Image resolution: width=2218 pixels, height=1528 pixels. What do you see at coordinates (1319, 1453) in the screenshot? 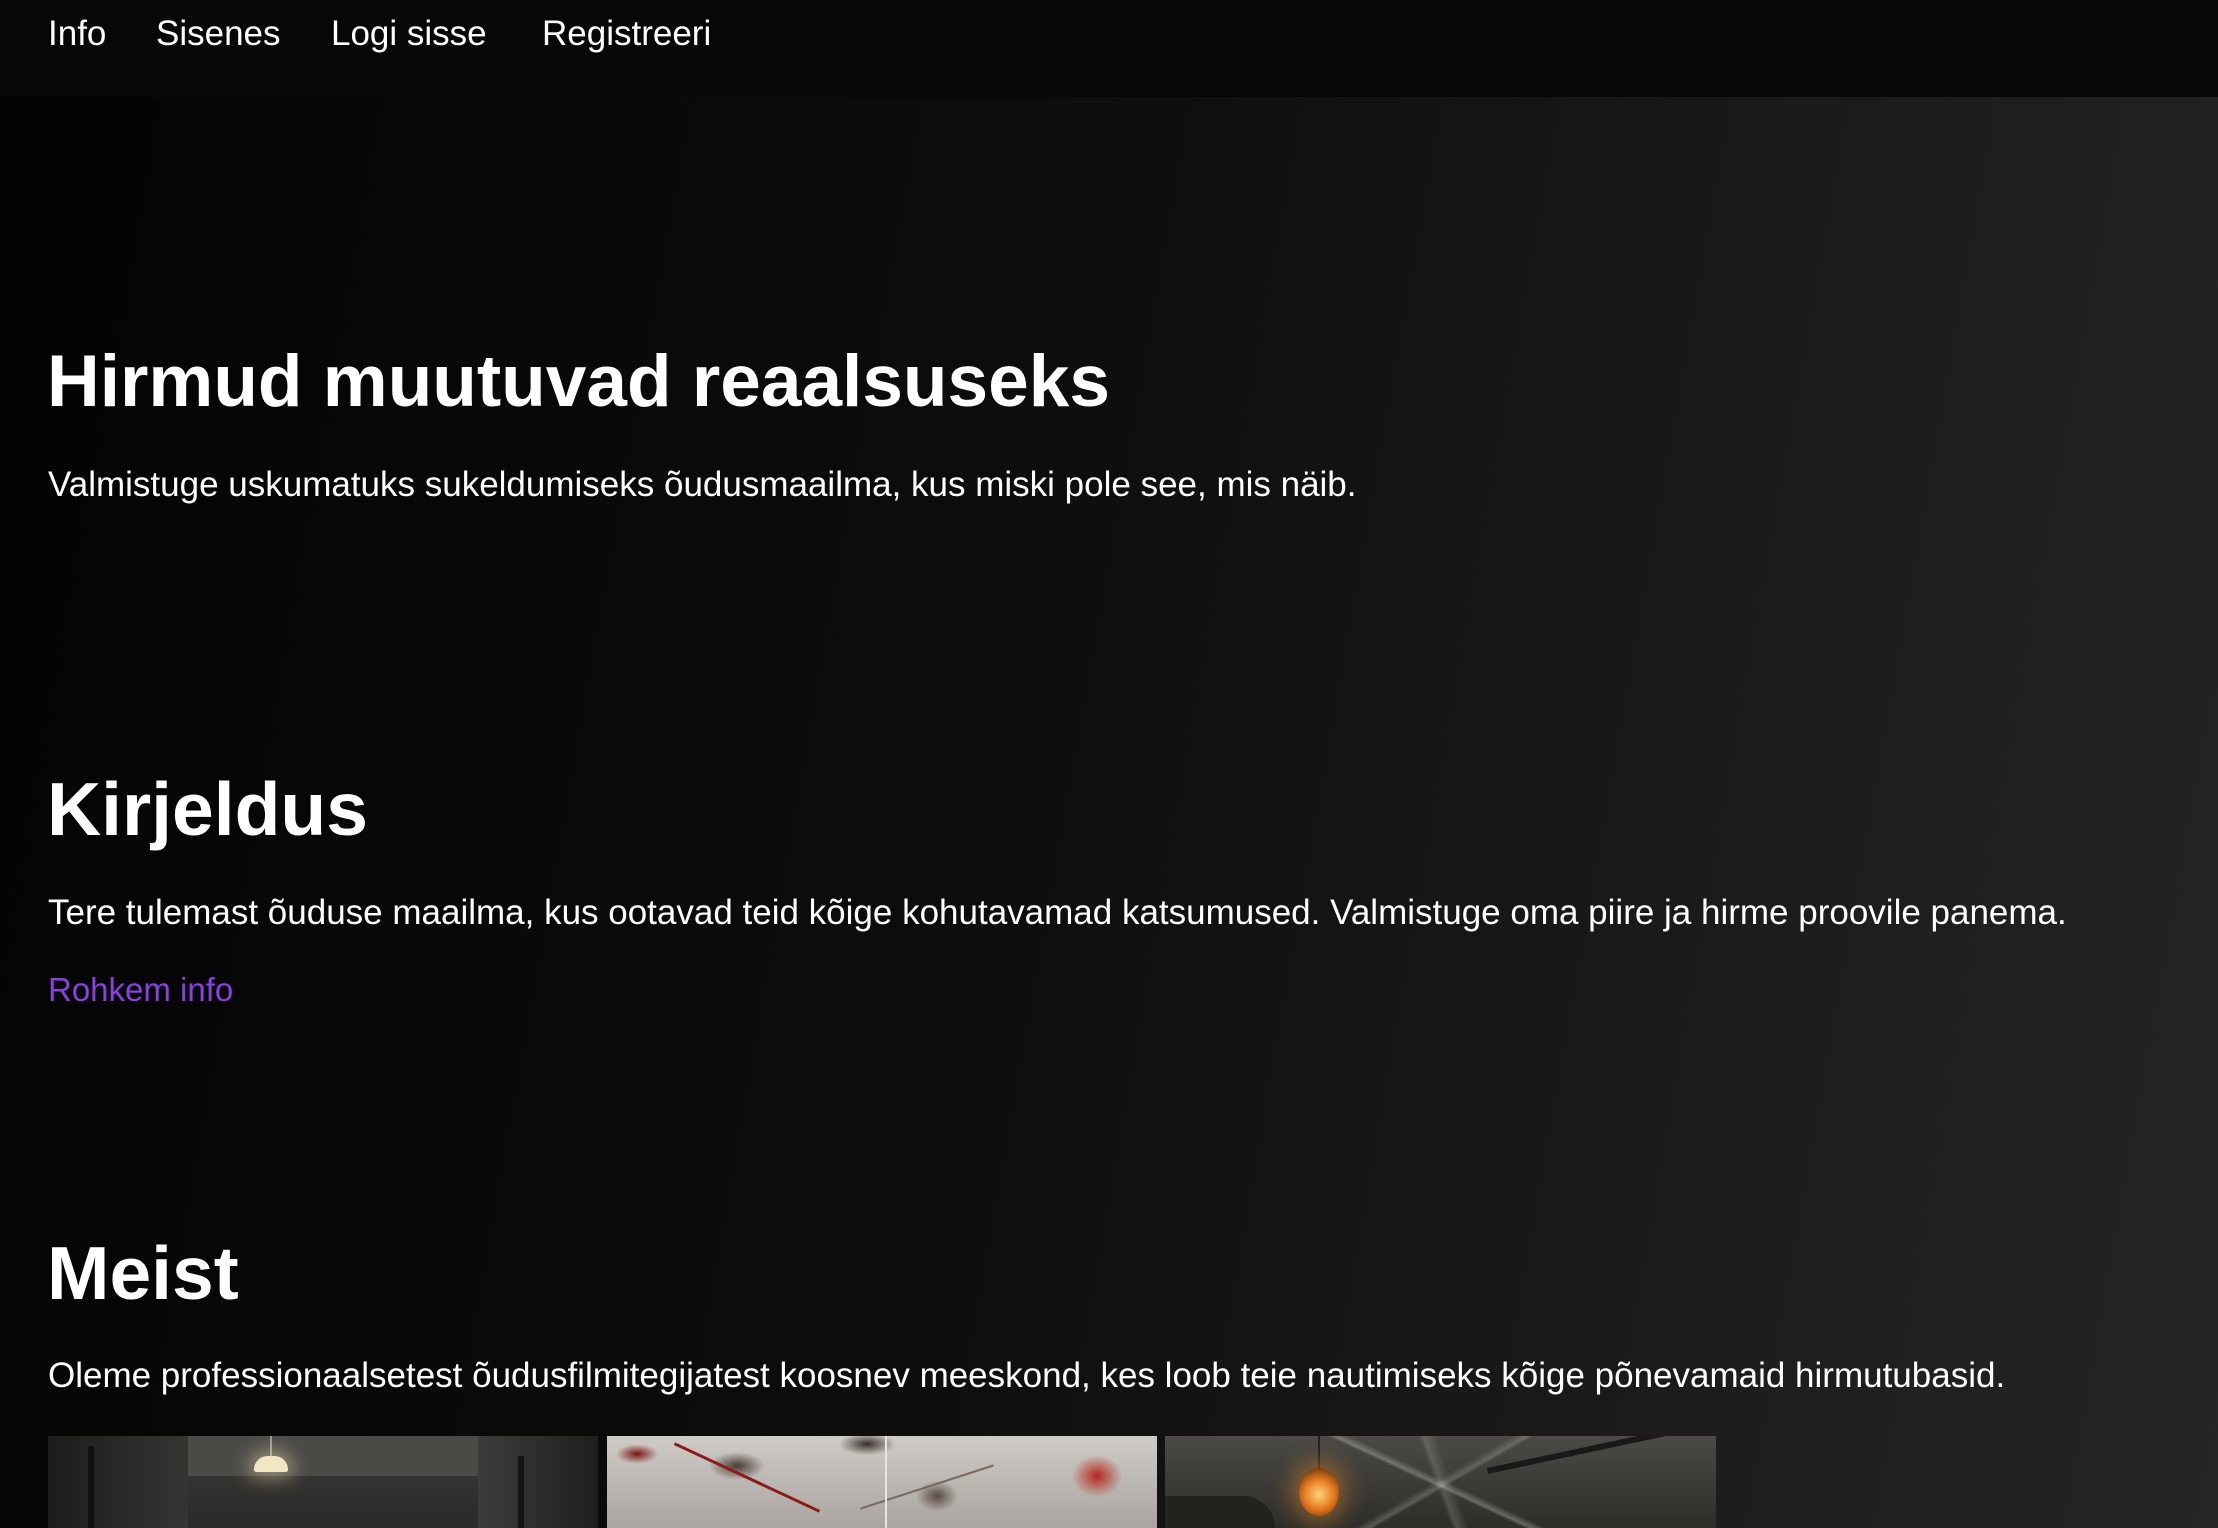
I see `lantern-cord` at bounding box center [1319, 1453].